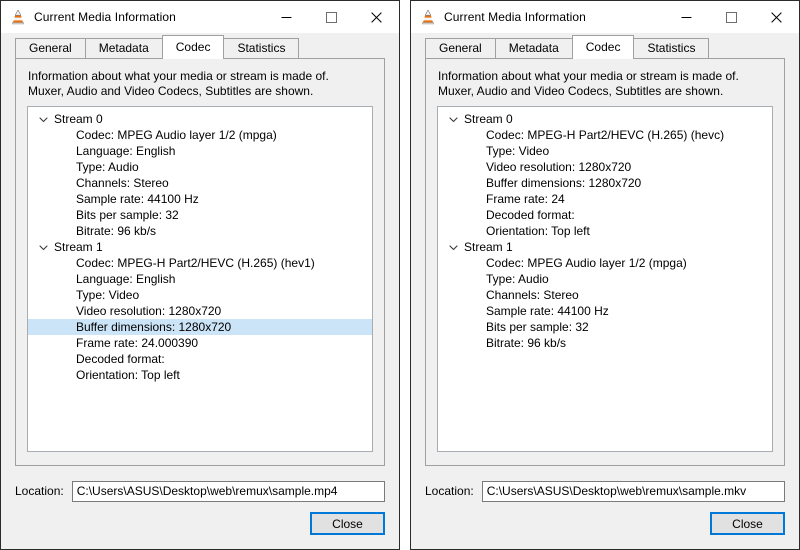  I want to click on tree-leaf-property: Frame rate: 24, so click(605, 199).